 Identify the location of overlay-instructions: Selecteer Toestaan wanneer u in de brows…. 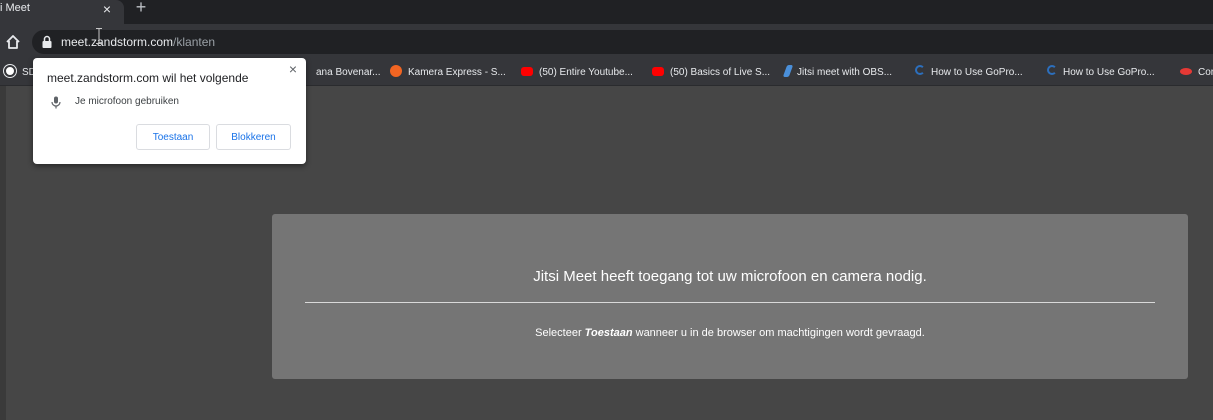
(730, 333).